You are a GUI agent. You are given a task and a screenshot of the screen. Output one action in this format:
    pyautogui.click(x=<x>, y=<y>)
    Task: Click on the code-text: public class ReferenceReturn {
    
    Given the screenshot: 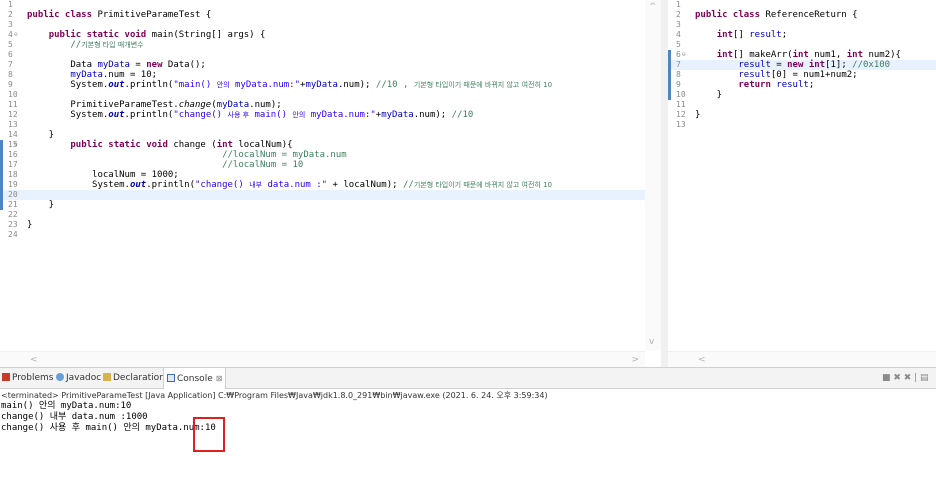 What is the action you would take?
    pyautogui.click(x=776, y=15)
    